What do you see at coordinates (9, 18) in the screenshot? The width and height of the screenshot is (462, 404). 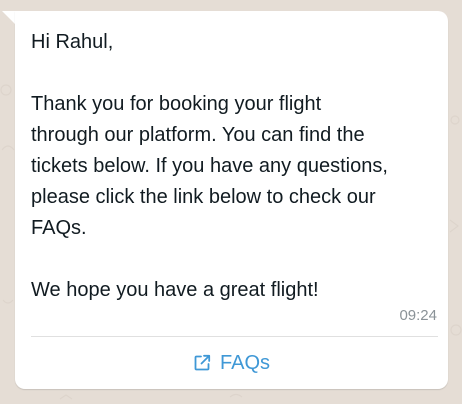 I see `message-bubble-tail` at bounding box center [9, 18].